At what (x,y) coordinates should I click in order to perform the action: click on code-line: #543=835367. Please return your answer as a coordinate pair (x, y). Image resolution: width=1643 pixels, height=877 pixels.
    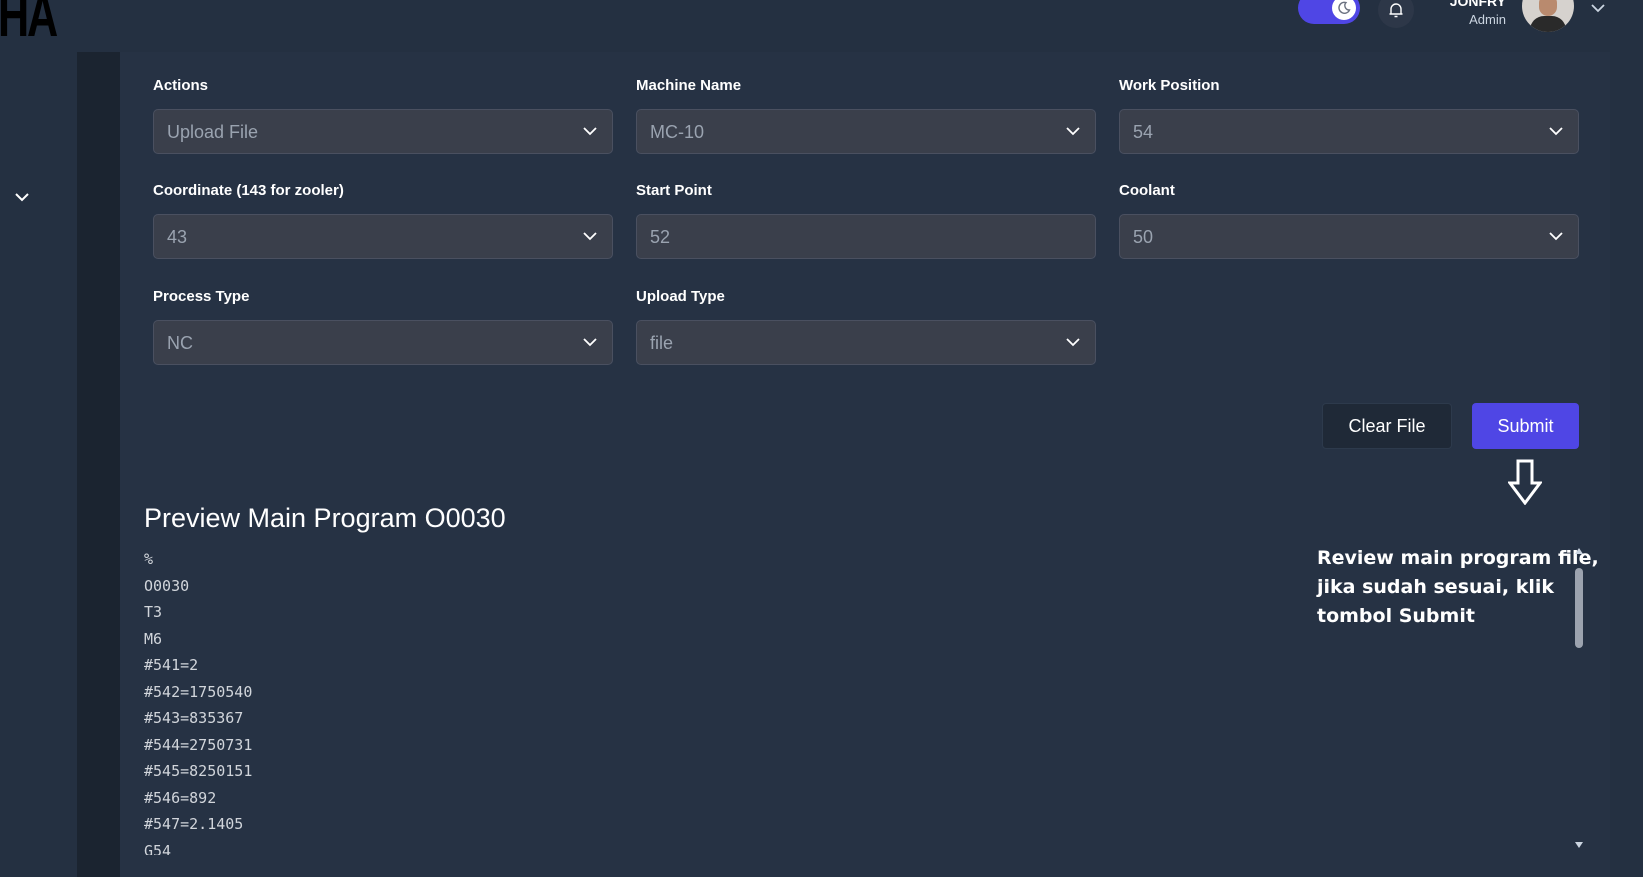
    Looking at the image, I should click on (194, 718).